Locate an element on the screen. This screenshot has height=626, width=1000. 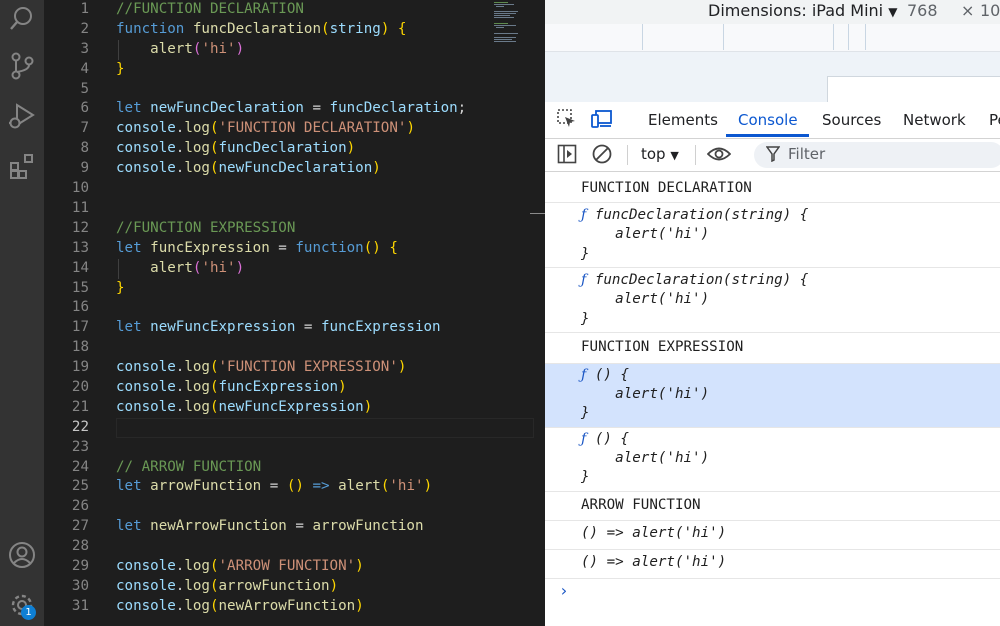
code-line: 16 is located at coordinates (80, 307).